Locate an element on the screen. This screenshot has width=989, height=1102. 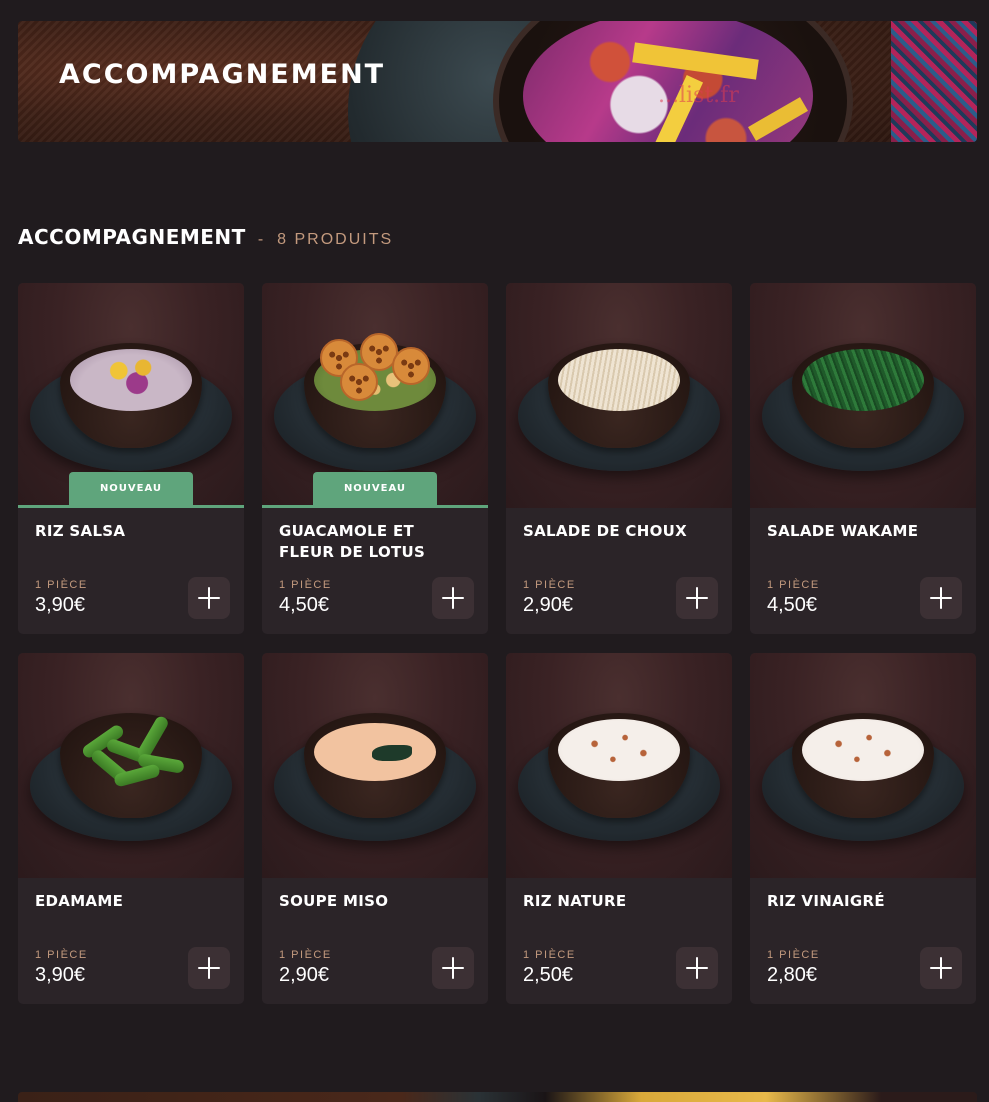
product-count: 8 PRODUITS is located at coordinates (335, 239).